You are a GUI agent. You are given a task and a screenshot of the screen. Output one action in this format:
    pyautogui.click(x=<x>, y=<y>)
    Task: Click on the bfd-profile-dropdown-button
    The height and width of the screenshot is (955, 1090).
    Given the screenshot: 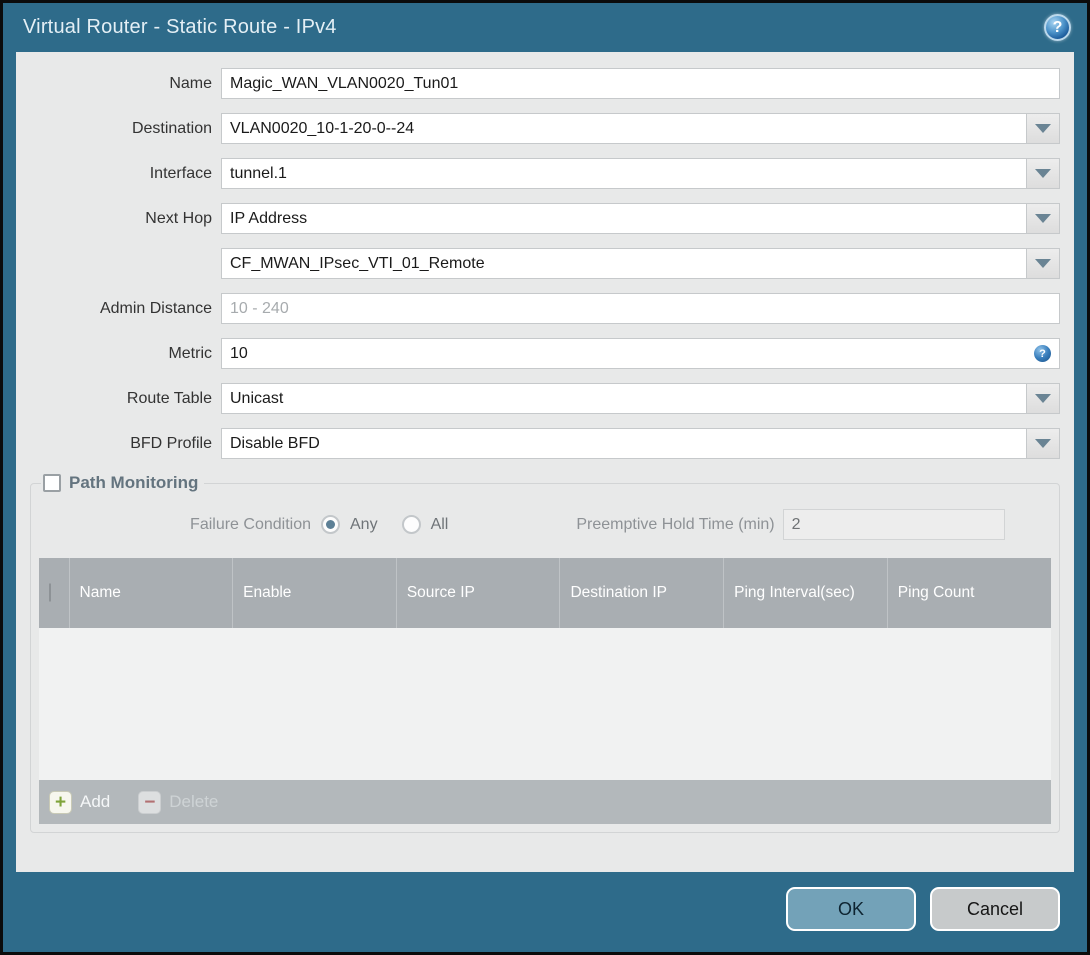 What is the action you would take?
    pyautogui.click(x=1043, y=443)
    